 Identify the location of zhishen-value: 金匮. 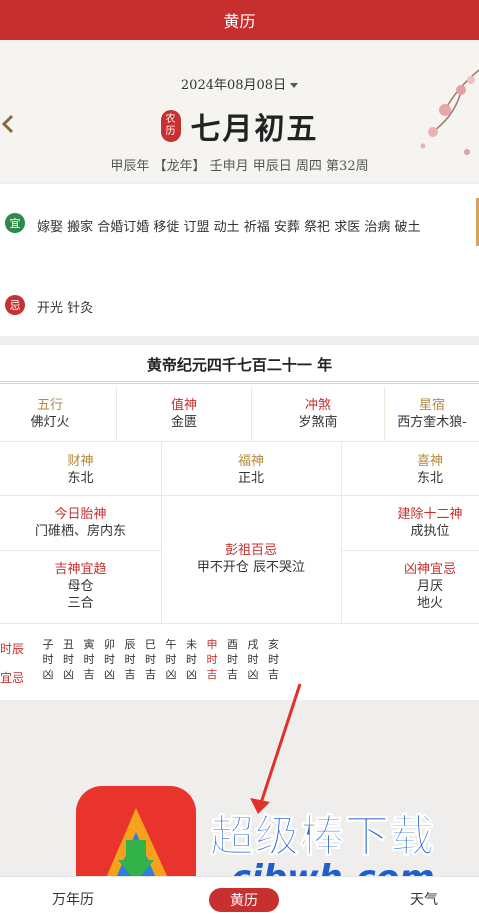
(183, 422).